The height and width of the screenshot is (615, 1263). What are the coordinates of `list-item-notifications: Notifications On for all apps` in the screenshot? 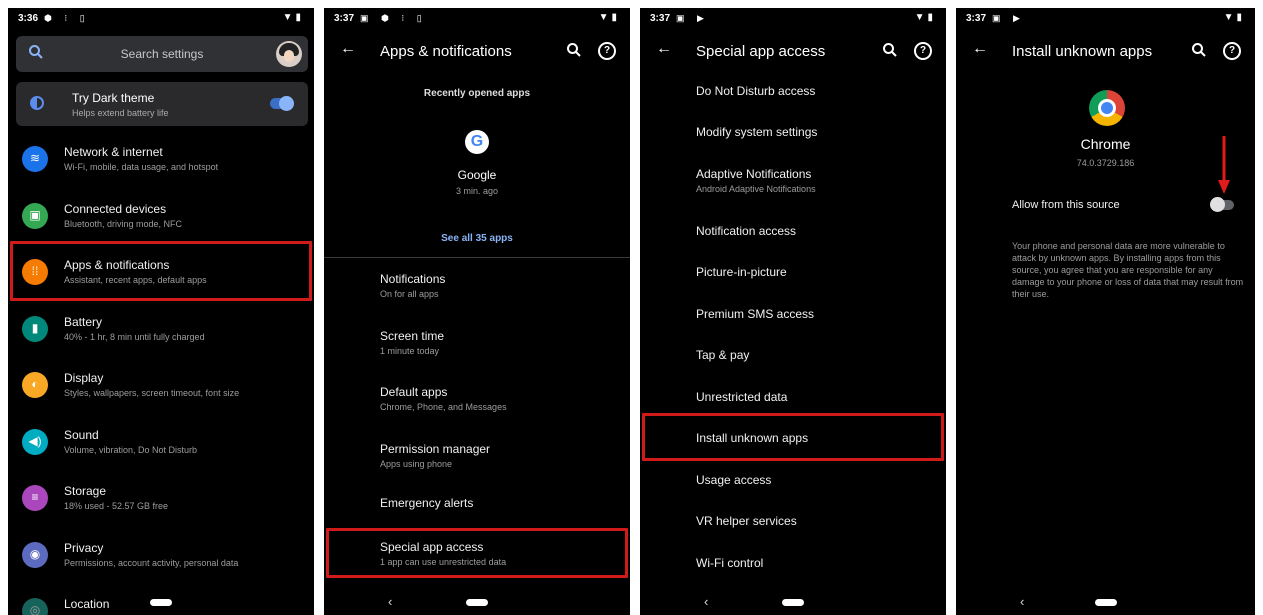 It's located at (477, 289).